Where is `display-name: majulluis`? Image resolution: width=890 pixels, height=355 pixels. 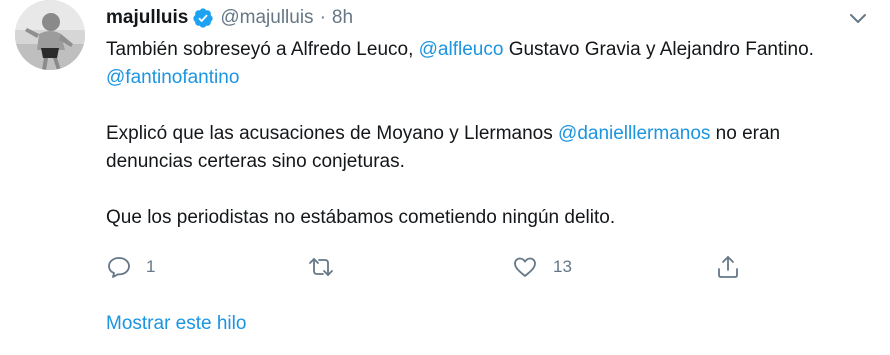 display-name: majulluis is located at coordinates (147, 18).